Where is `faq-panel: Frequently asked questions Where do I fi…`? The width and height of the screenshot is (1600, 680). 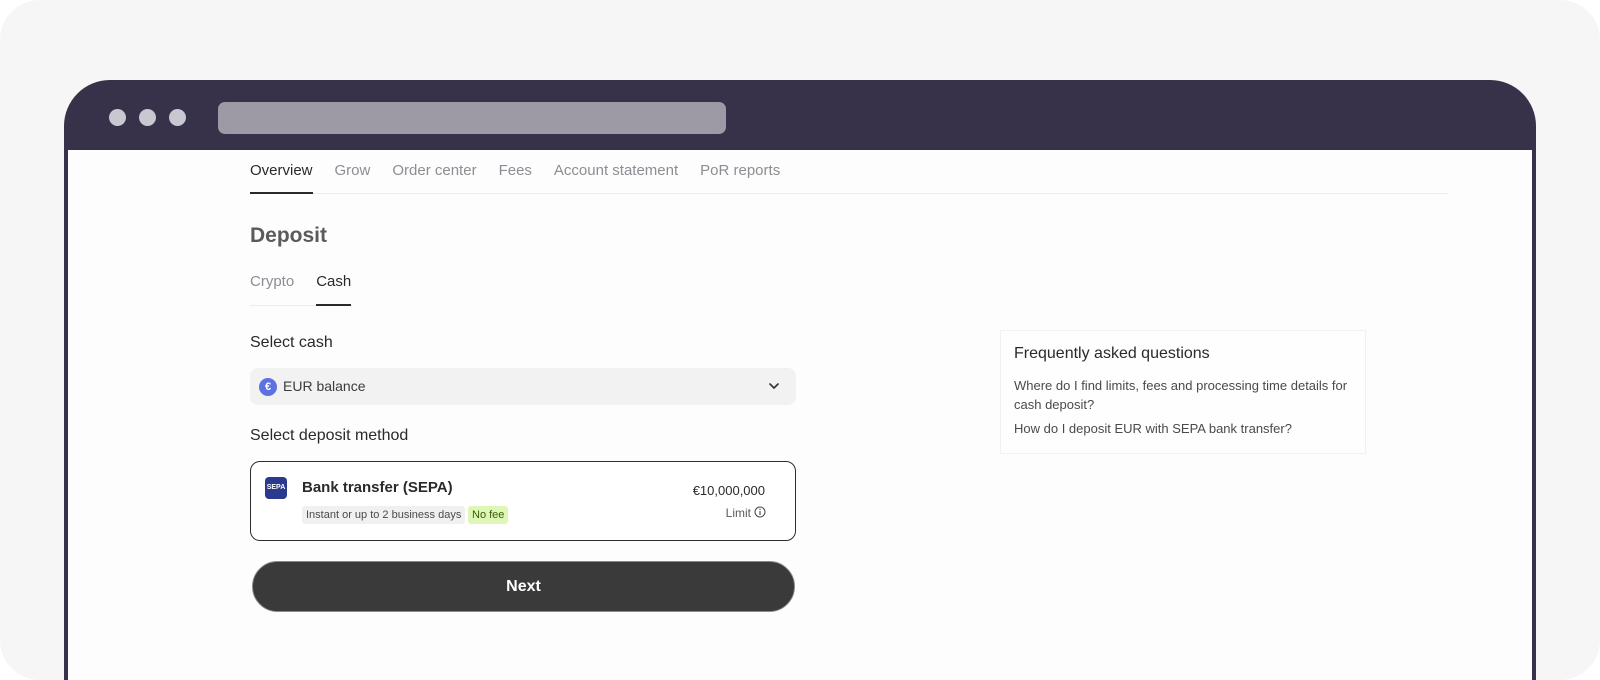
faq-panel: Frequently asked questions Where do I fi… is located at coordinates (1183, 392).